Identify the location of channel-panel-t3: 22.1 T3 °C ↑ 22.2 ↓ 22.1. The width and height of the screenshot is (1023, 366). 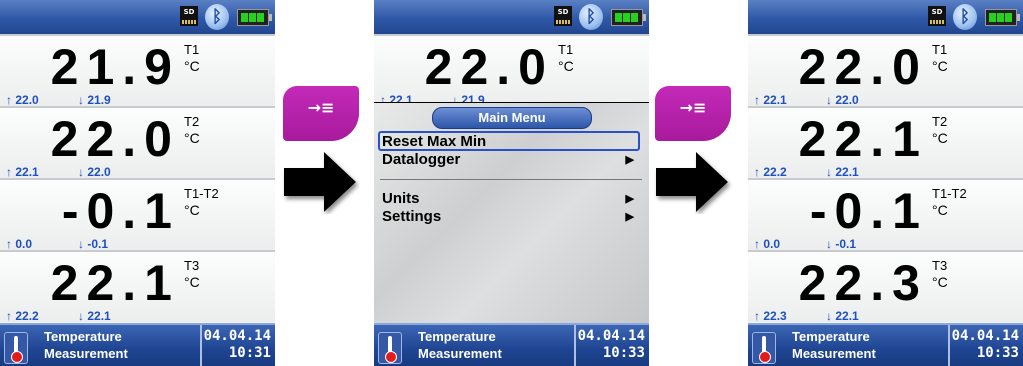
(137, 286).